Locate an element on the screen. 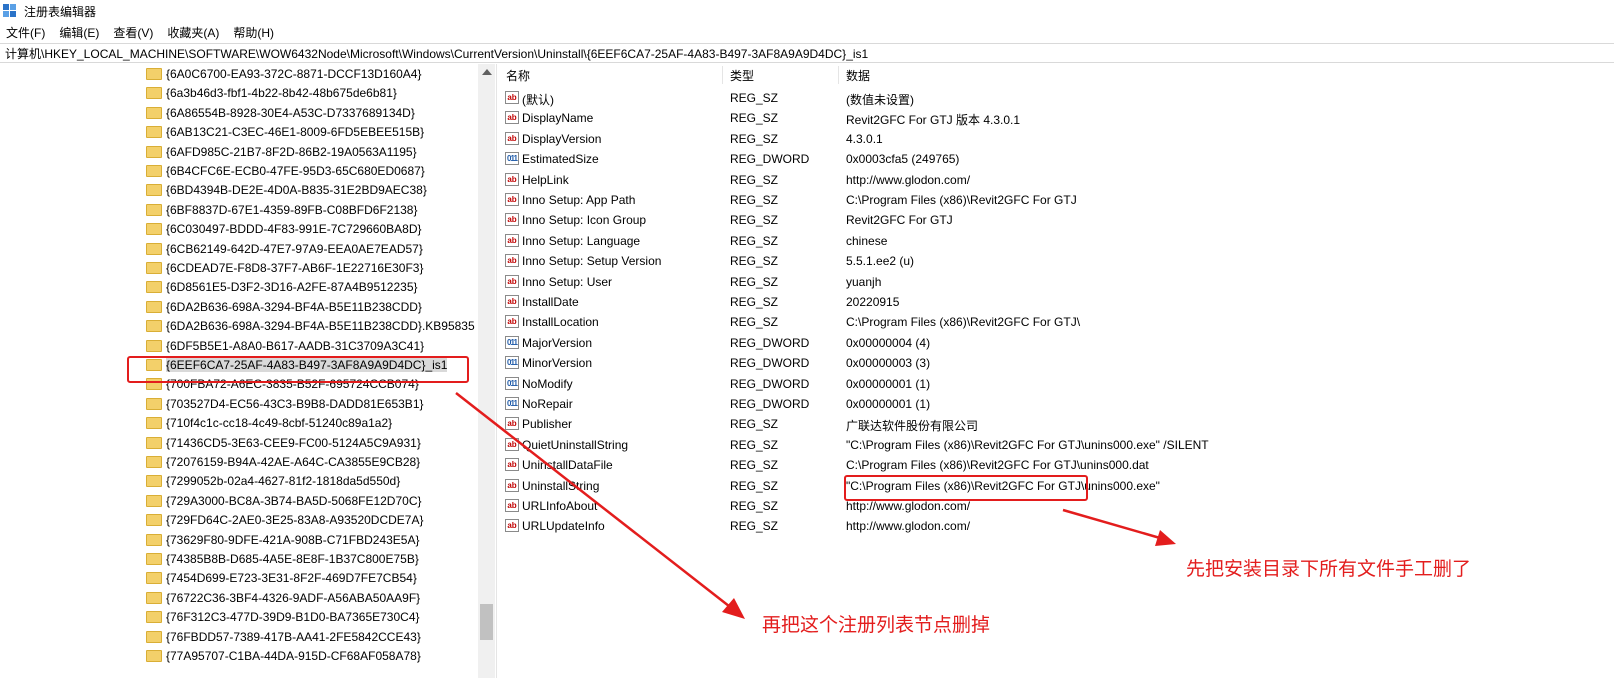 The width and height of the screenshot is (1614, 678). tree-item-label: {729FD64C-2AE0-3E25-83A8-A93520DCDE7A} is located at coordinates (295, 520).